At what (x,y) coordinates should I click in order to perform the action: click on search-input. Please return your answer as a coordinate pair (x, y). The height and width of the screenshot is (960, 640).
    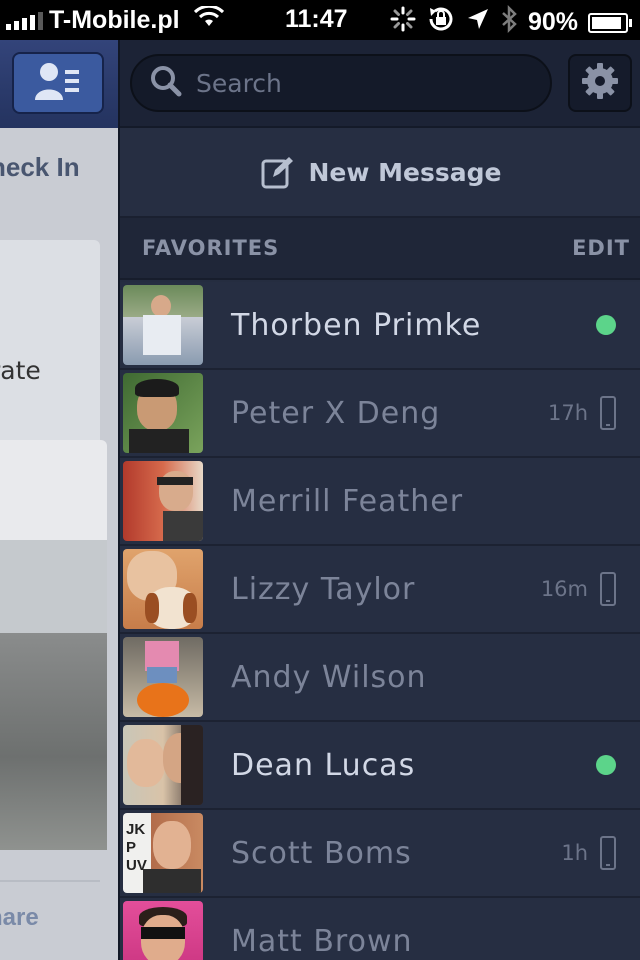
    Looking at the image, I should click on (346, 83).